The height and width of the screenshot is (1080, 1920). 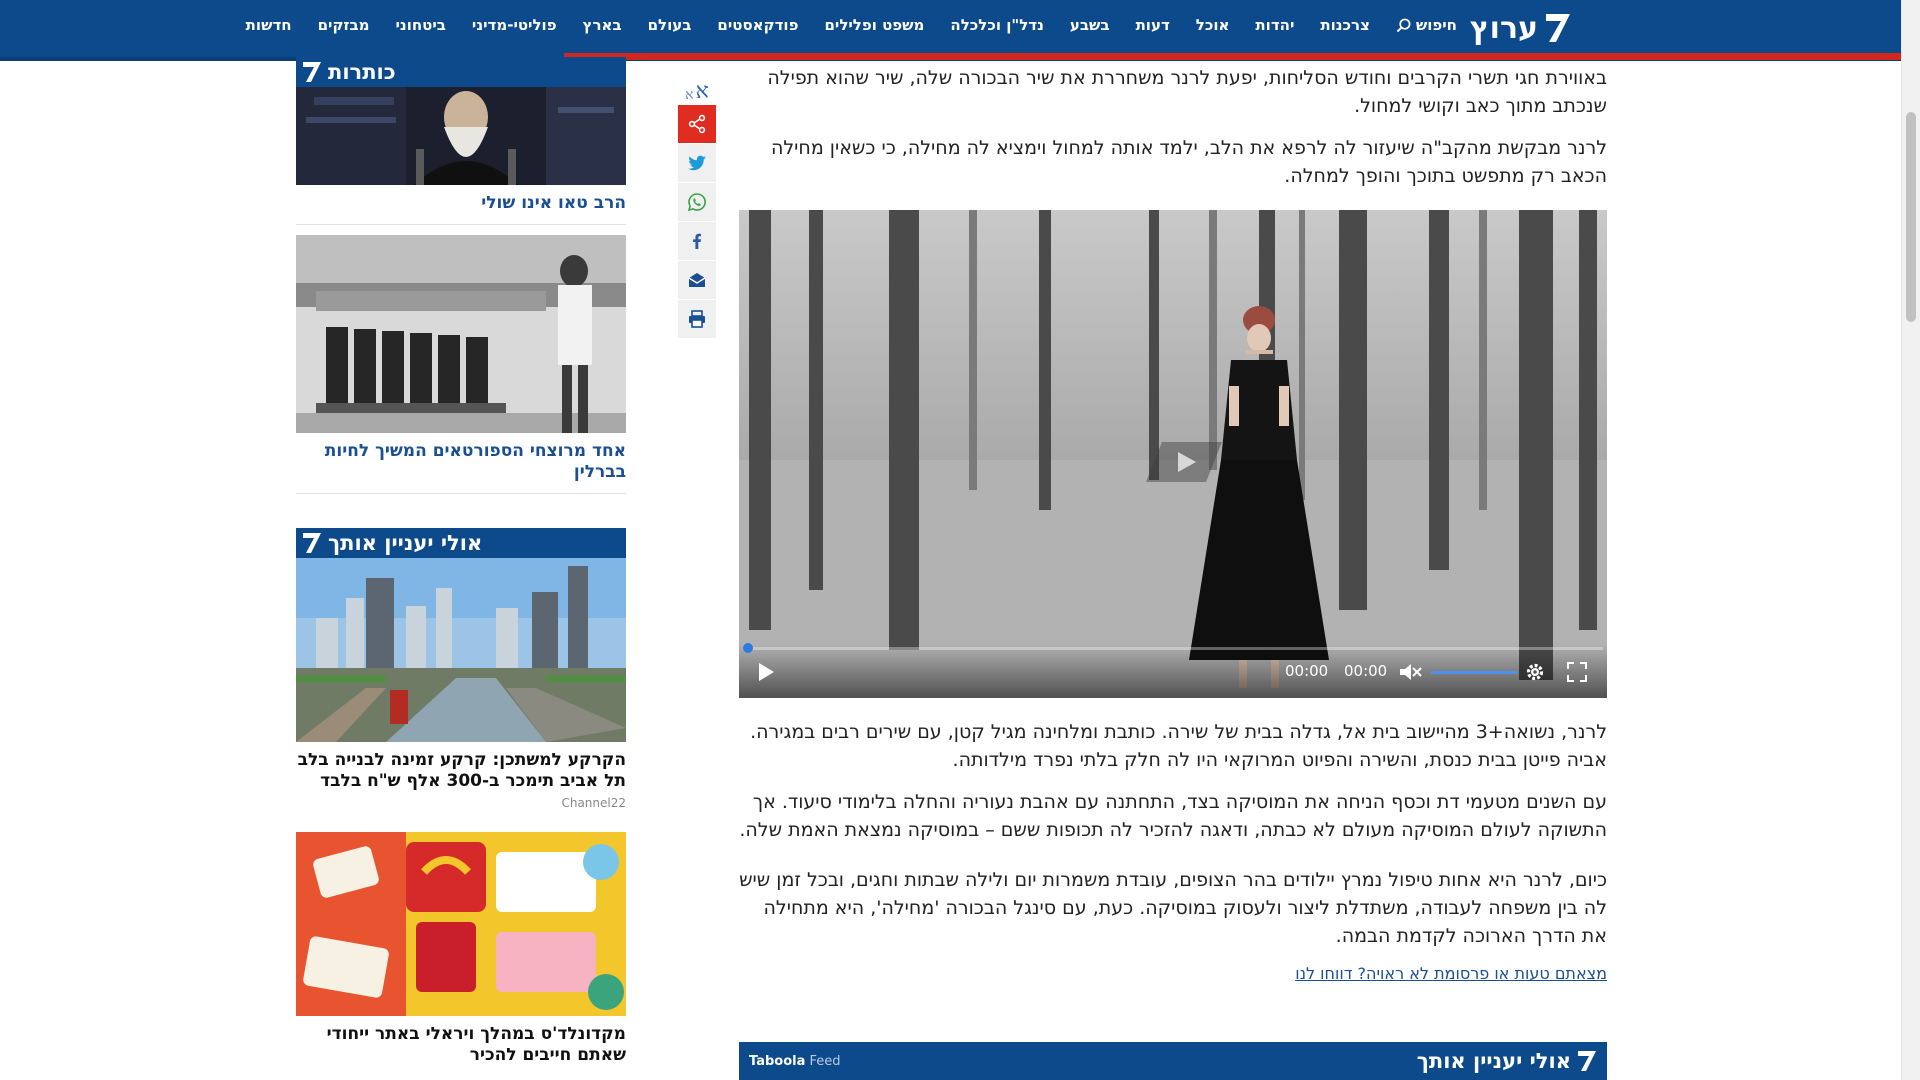 I want to click on site-logo: ערוץ, so click(x=1521, y=28).